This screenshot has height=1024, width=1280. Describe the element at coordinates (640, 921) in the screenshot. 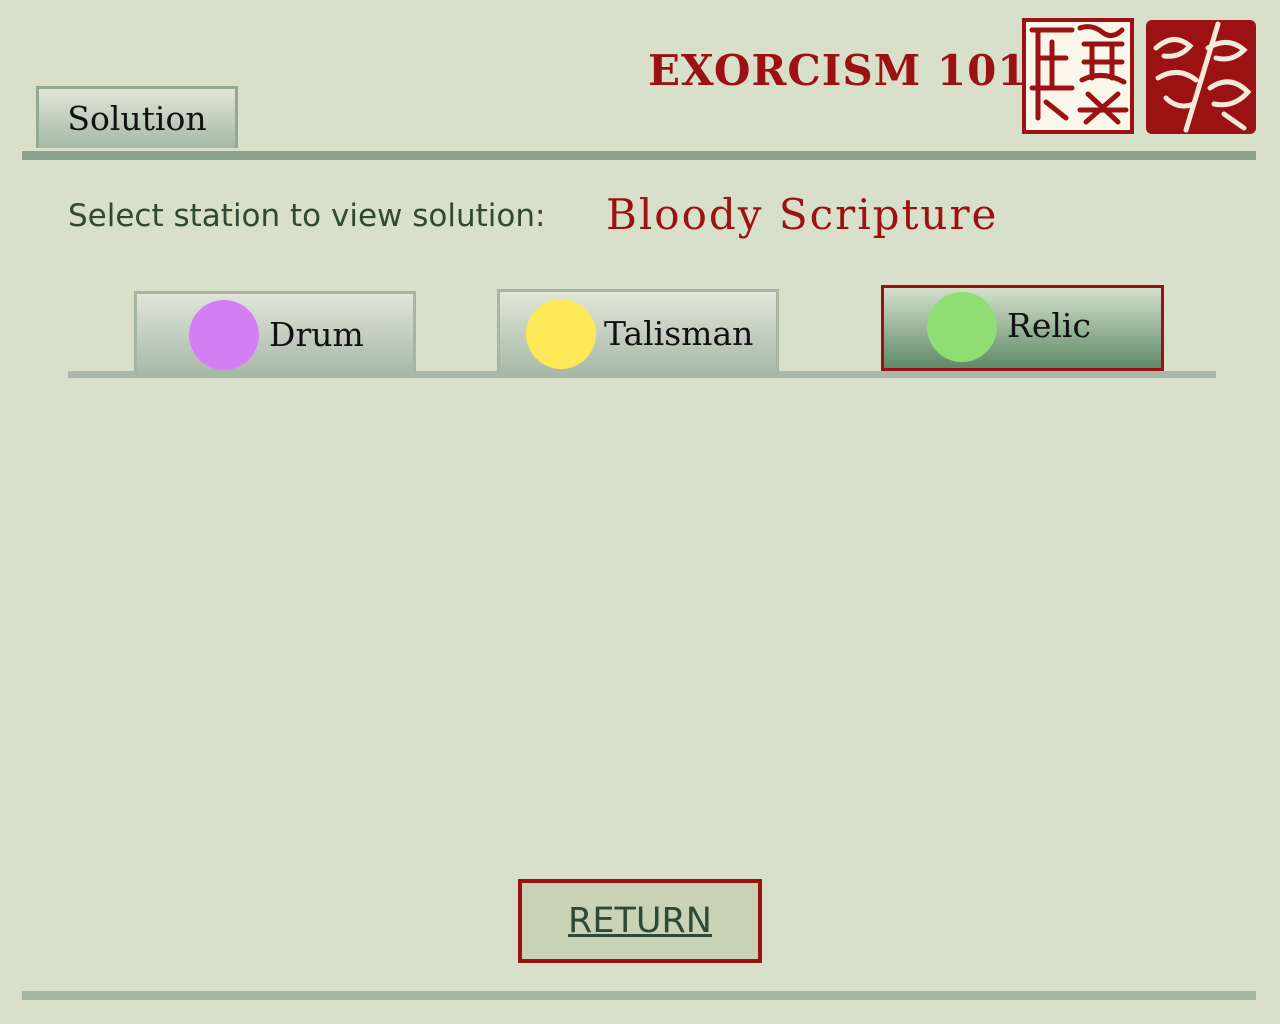

I see `return-button: RETURN` at that location.